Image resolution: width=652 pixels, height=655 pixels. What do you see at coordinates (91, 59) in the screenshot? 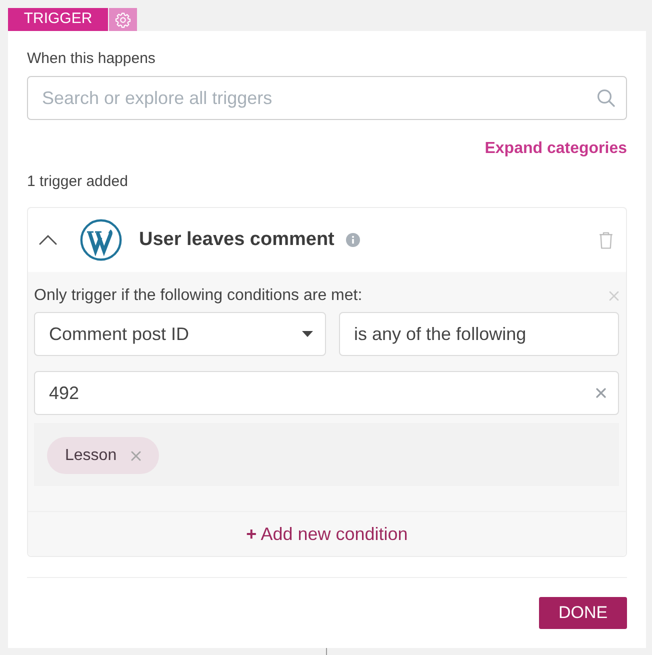
I see `section-label: When this happens` at bounding box center [91, 59].